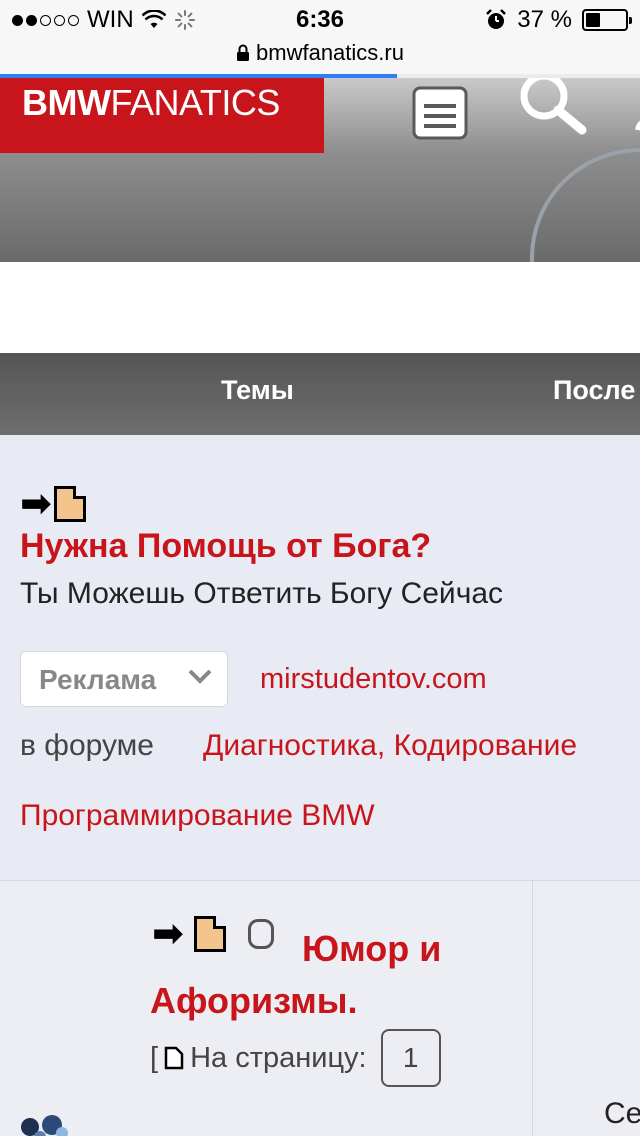 The height and width of the screenshot is (1136, 640). What do you see at coordinates (174, 1058) in the screenshot?
I see `page-icon` at bounding box center [174, 1058].